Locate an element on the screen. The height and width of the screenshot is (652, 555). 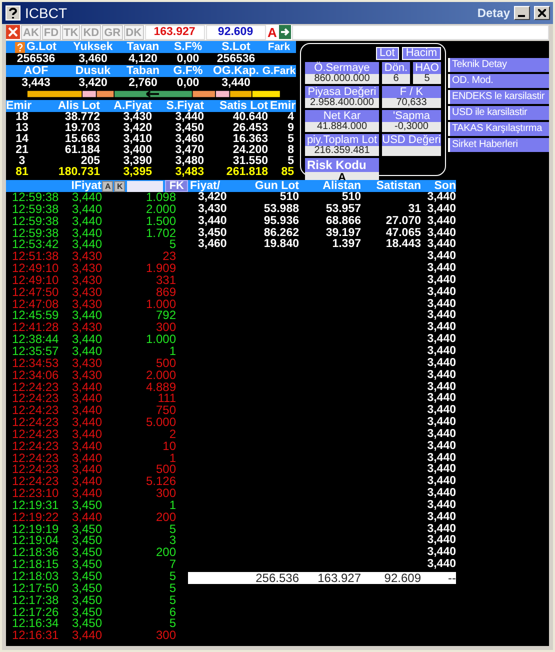
total-cell-text: 3,483 is located at coordinates (189, 172).